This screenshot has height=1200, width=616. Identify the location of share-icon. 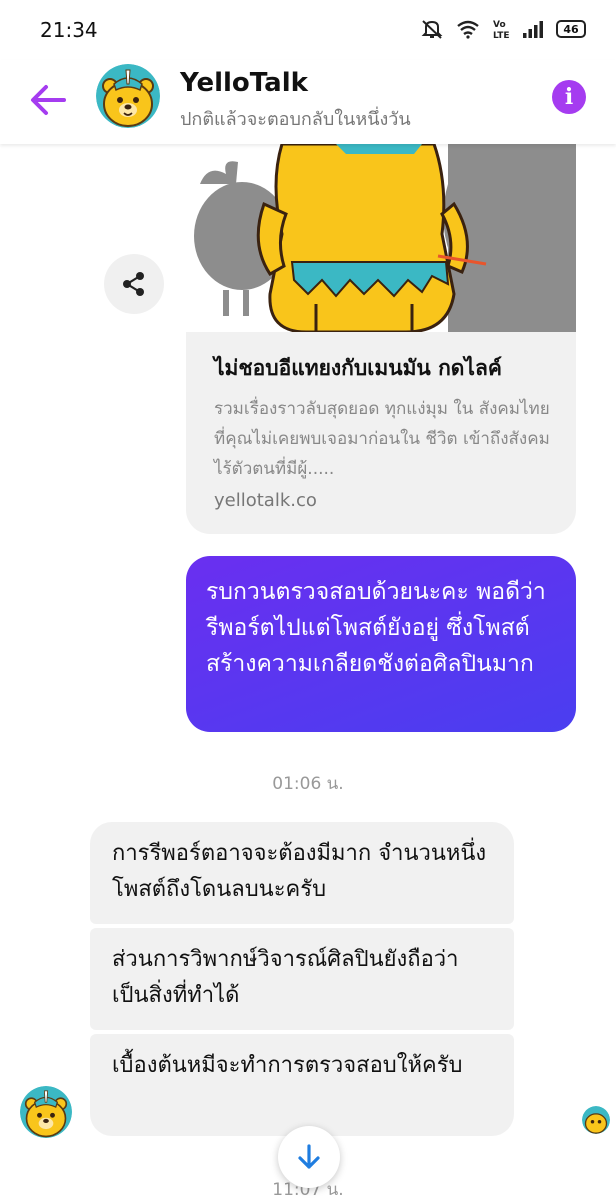
(133, 284).